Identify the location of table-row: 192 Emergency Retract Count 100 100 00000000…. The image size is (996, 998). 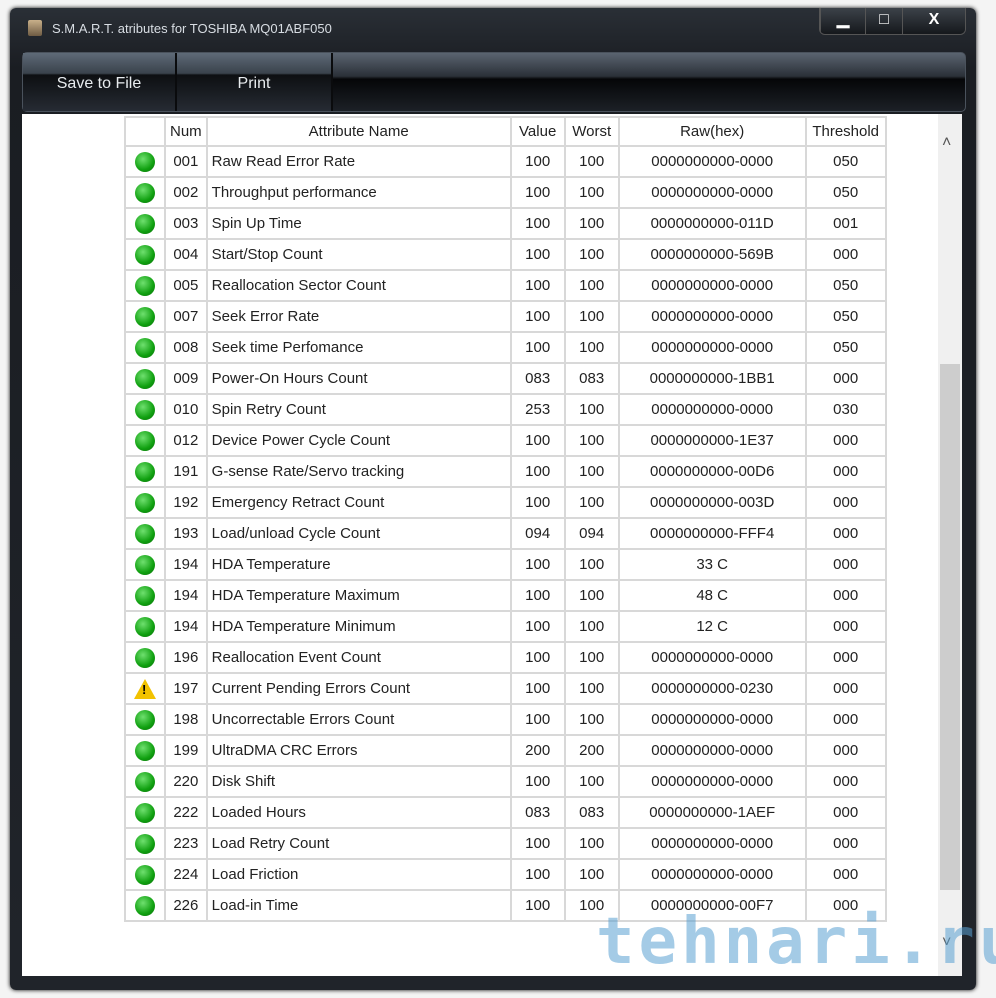
(505, 502).